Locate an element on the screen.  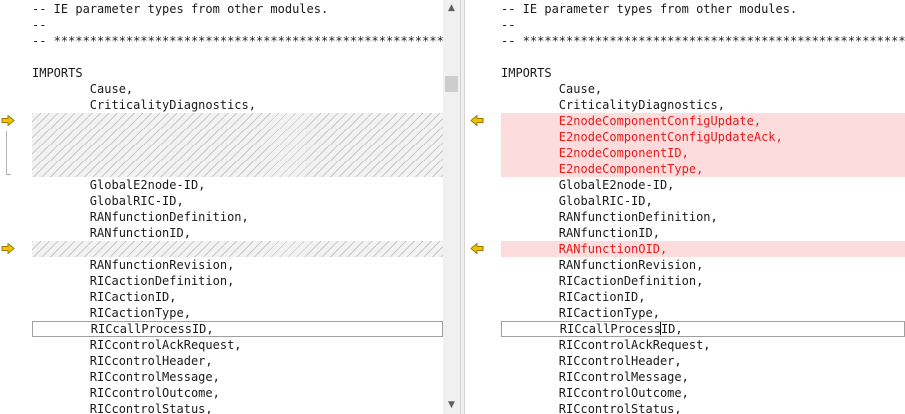
code-line: E2nodeComponentConfigUpdateAck, is located at coordinates (703, 137).